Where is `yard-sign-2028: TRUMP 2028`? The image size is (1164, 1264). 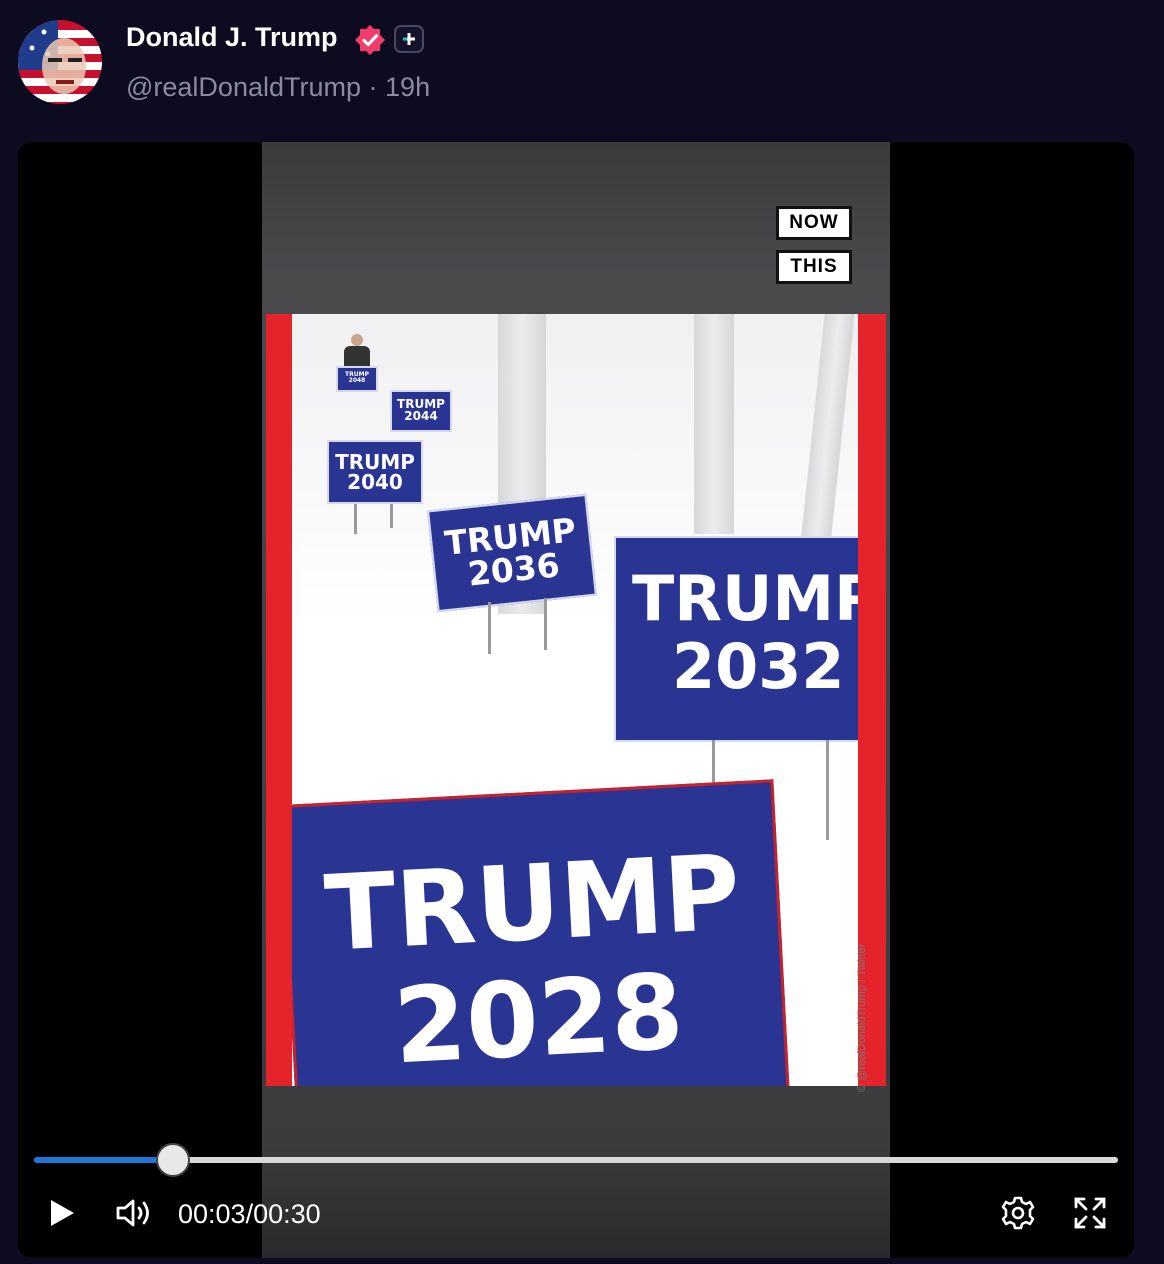
yard-sign-2028: TRUMP 2028 is located at coordinates (541, 932).